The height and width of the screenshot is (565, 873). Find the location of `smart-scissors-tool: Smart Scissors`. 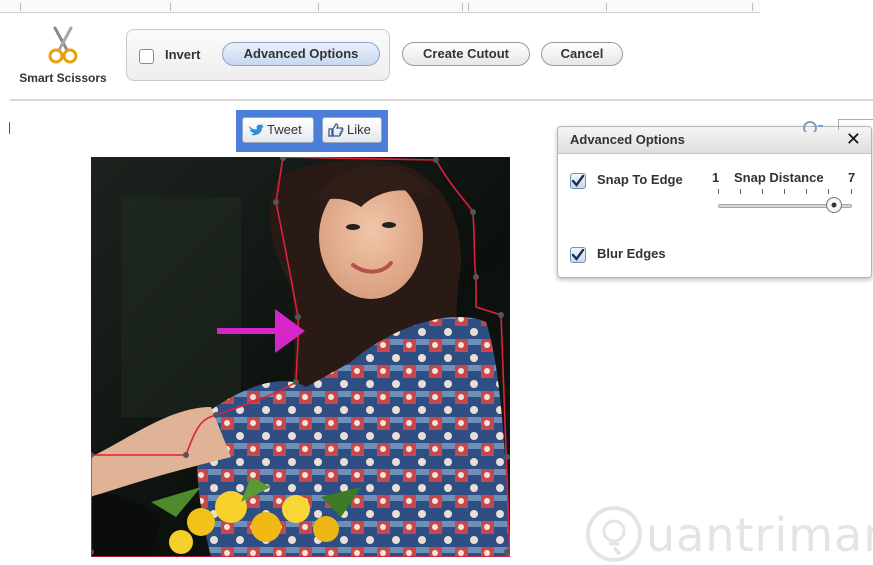

smart-scissors-tool: Smart Scissors is located at coordinates (63, 57).